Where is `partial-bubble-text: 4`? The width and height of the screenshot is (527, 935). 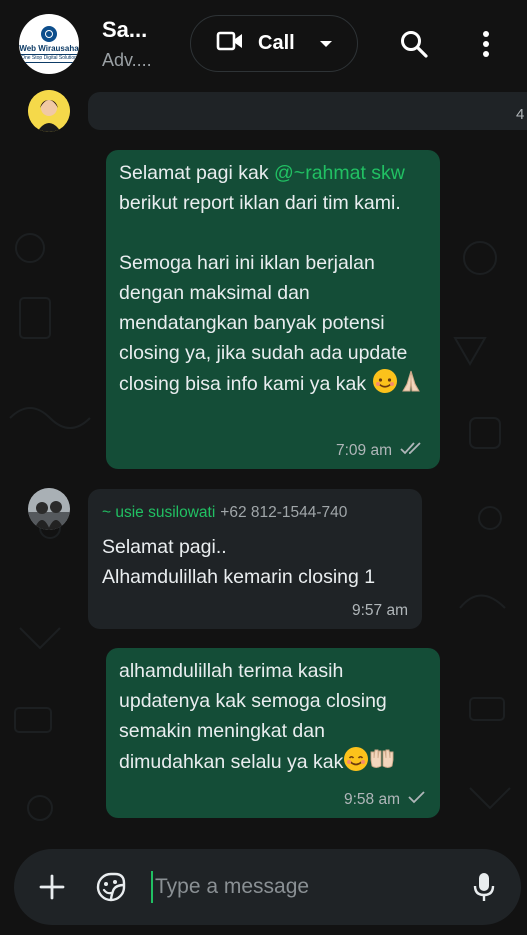 partial-bubble-text: 4 is located at coordinates (520, 114).